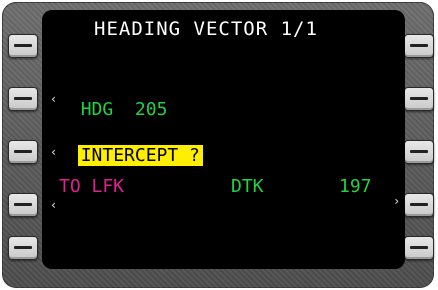  Describe the element at coordinates (355, 186) in the screenshot. I see `dtk-value: 197` at that location.